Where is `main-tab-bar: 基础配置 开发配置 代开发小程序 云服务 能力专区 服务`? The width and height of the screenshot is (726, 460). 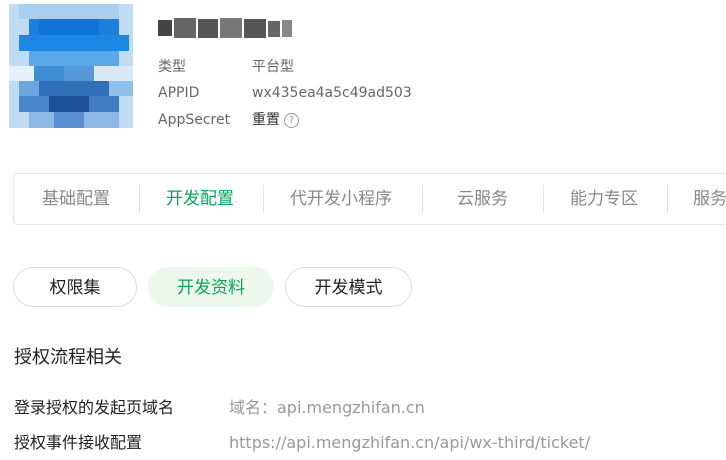 main-tab-bar: 基础配置 开发配置 代开发小程序 云服务 能力专区 服务 is located at coordinates (369, 199).